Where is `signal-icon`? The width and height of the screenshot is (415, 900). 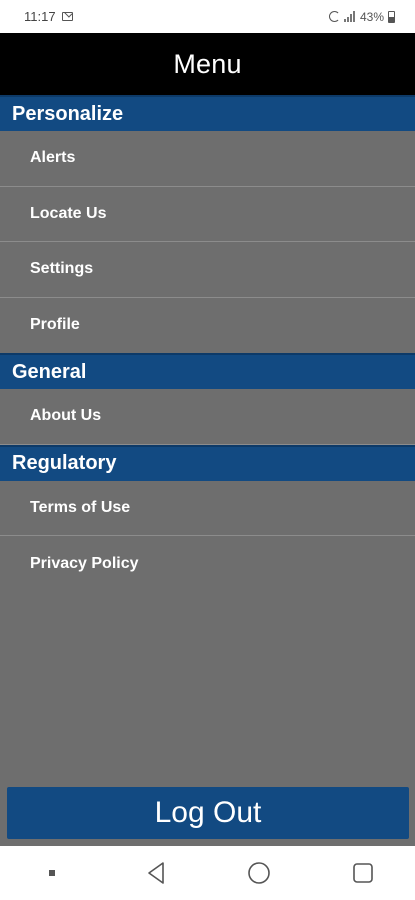
signal-icon is located at coordinates (349, 16).